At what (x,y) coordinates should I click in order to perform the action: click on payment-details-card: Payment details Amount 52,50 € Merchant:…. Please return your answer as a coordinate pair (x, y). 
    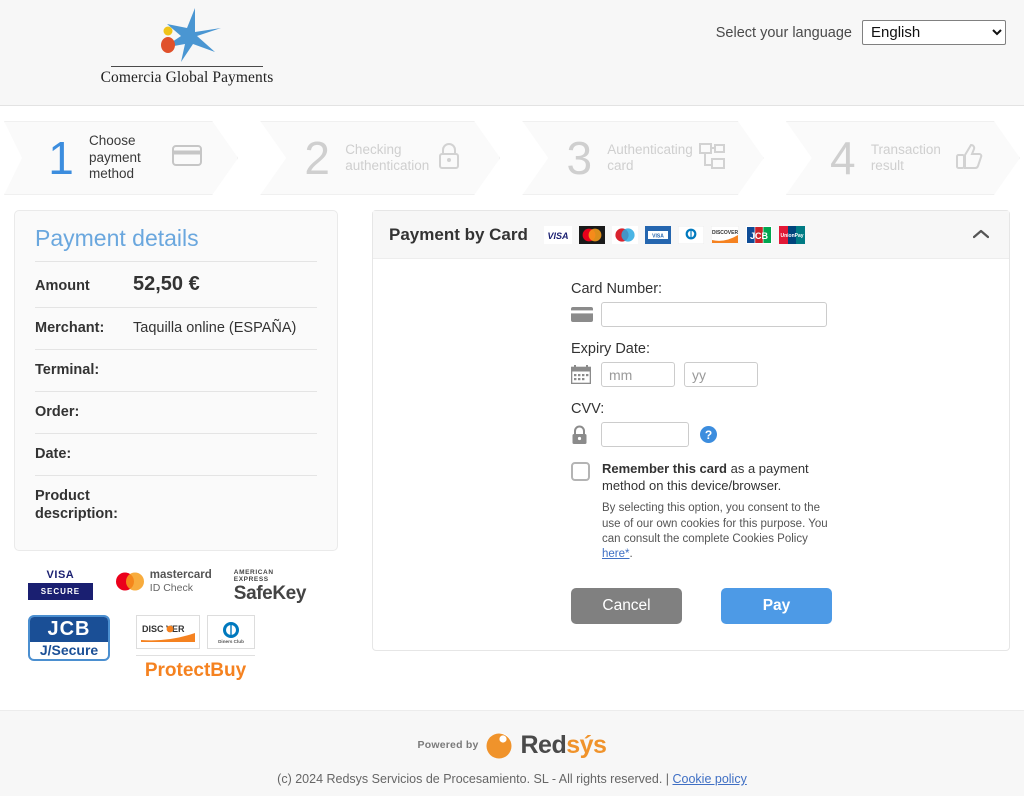
    Looking at the image, I should click on (176, 381).